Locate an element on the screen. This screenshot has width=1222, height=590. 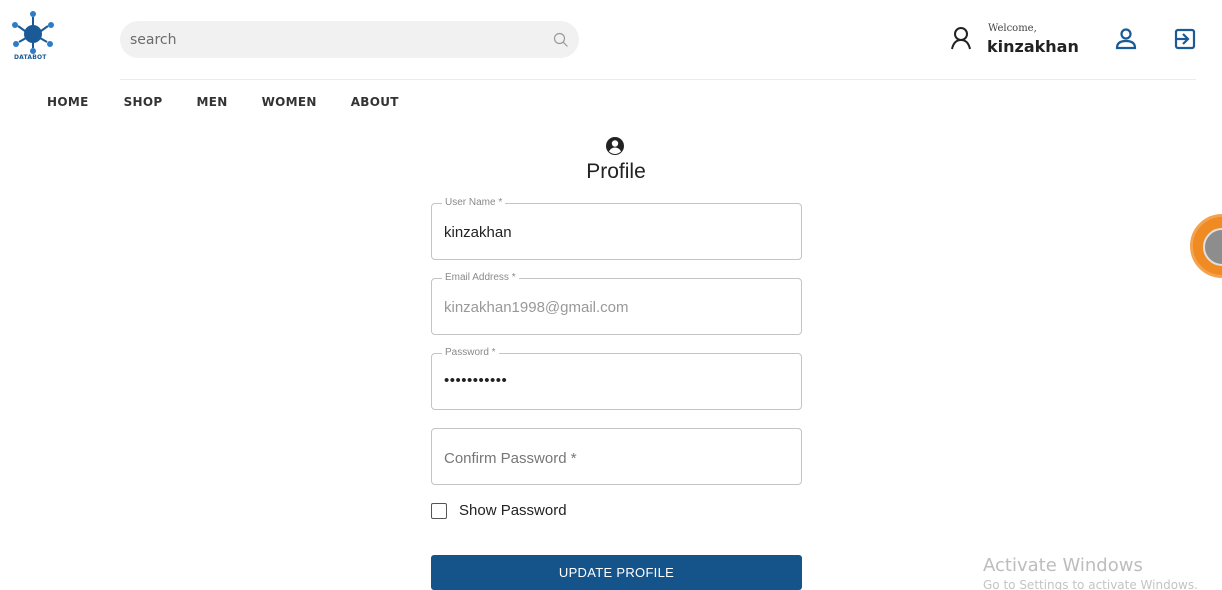
nav-home: HOME is located at coordinates (68, 102).